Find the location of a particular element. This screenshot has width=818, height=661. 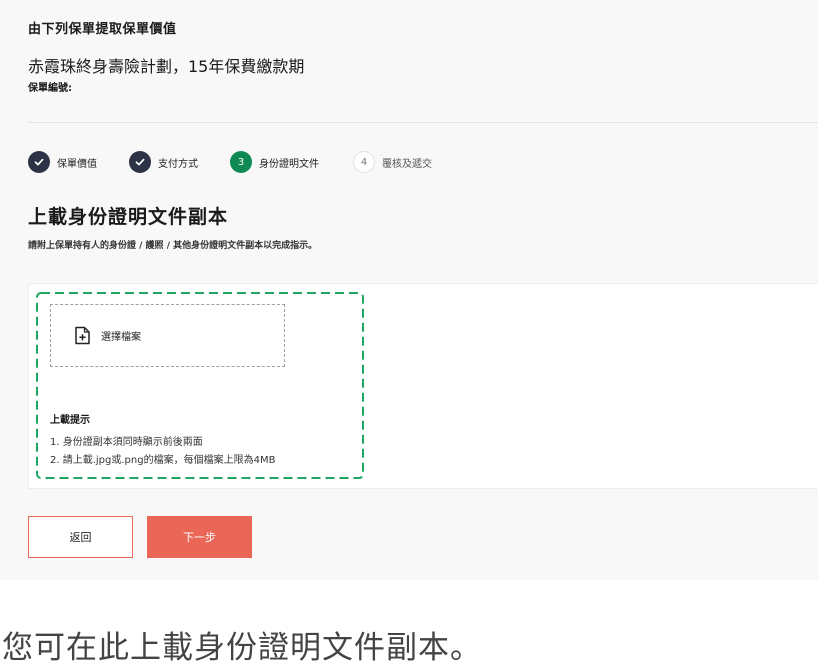

plan-name: 赤霞珠終身壽險計劃，15年保費繳款期 is located at coordinates (166, 66).